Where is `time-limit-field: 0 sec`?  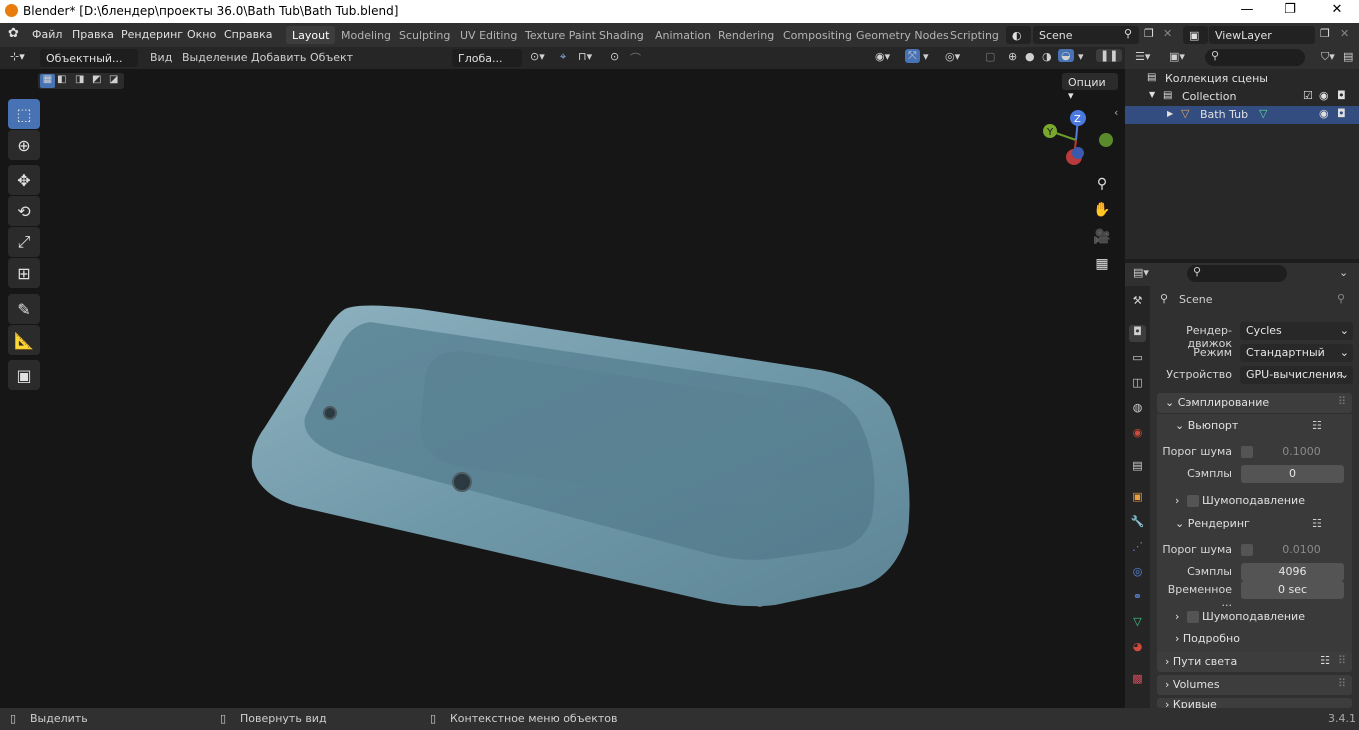 time-limit-field: 0 sec is located at coordinates (1292, 590).